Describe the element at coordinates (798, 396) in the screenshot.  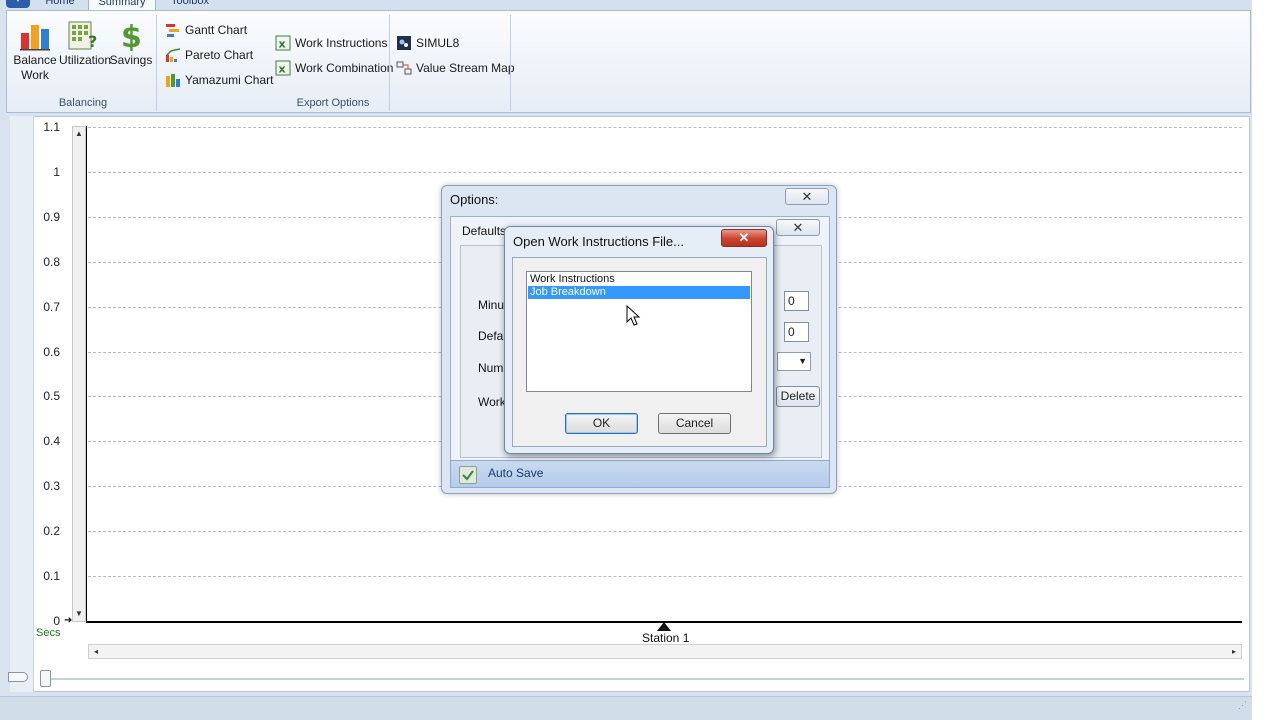
I see `delete-button: Delete` at that location.